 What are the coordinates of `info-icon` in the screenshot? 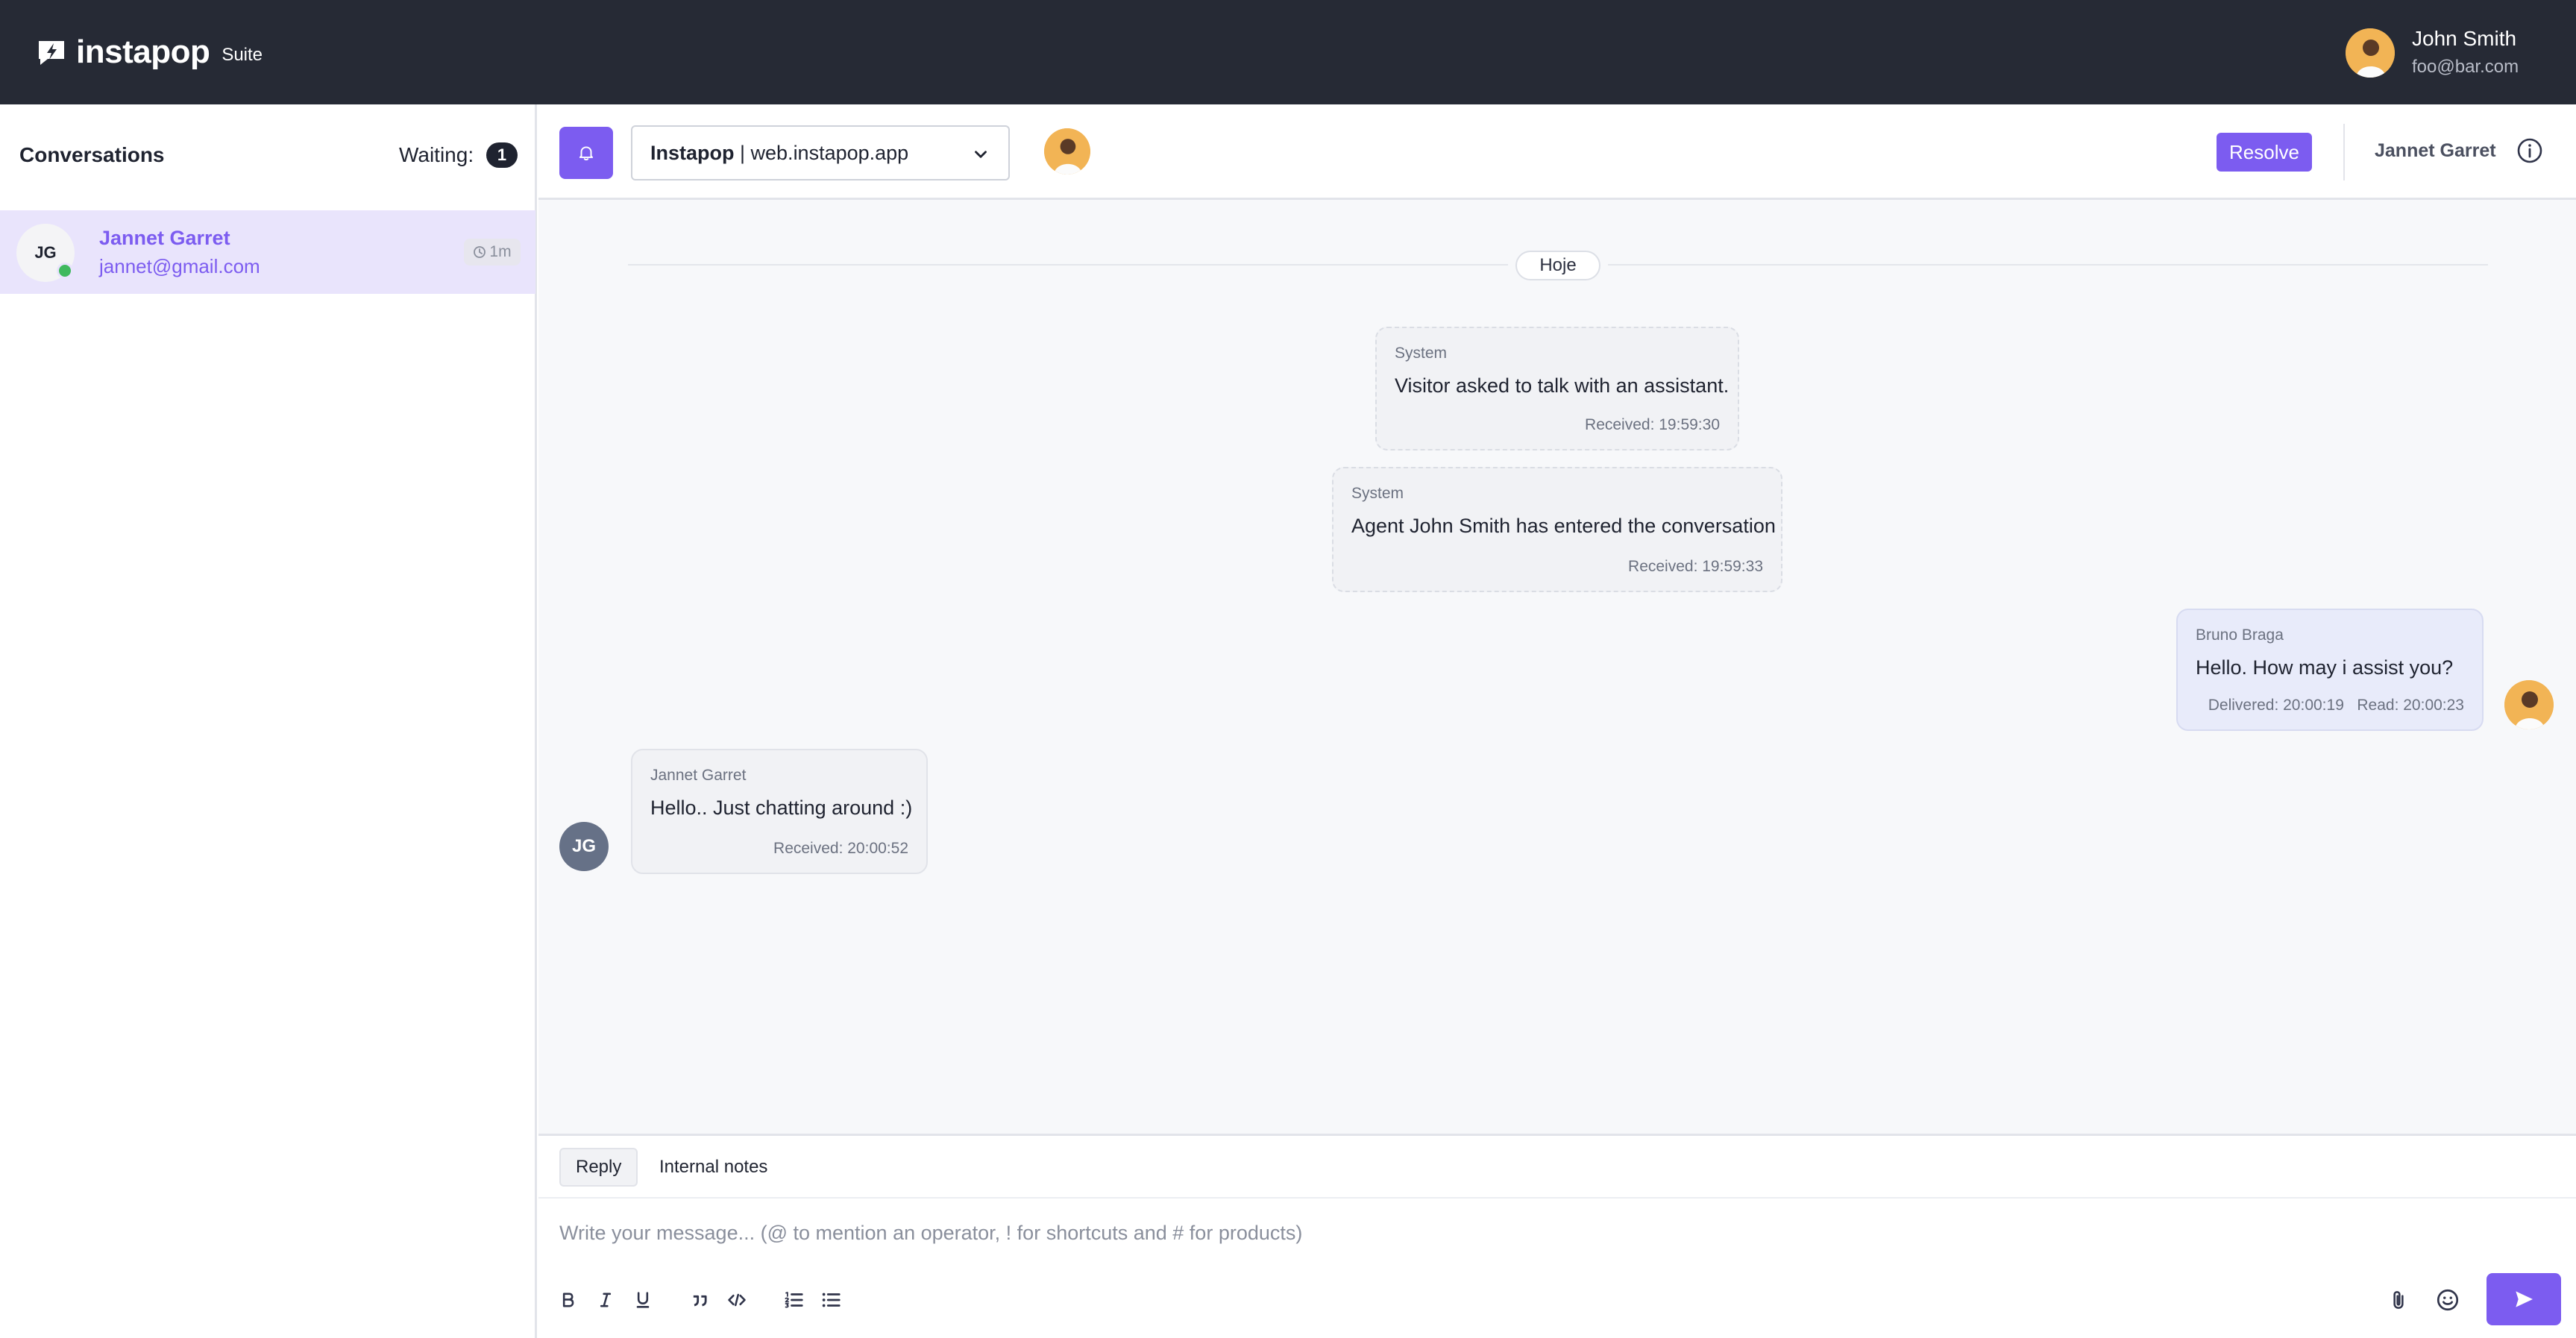 It's located at (2530, 151).